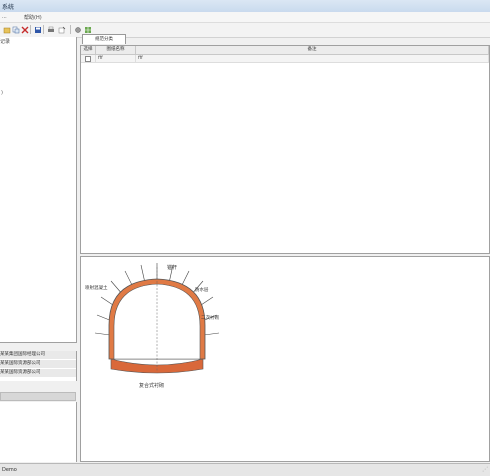 Image resolution: width=490 pixels, height=476 pixels. What do you see at coordinates (155, 326) in the screenshot?
I see `tunnel-lining-diagram: 锚杆 喷射混凝土 防水层 二次衬砌 复合式衬砌` at bounding box center [155, 326].